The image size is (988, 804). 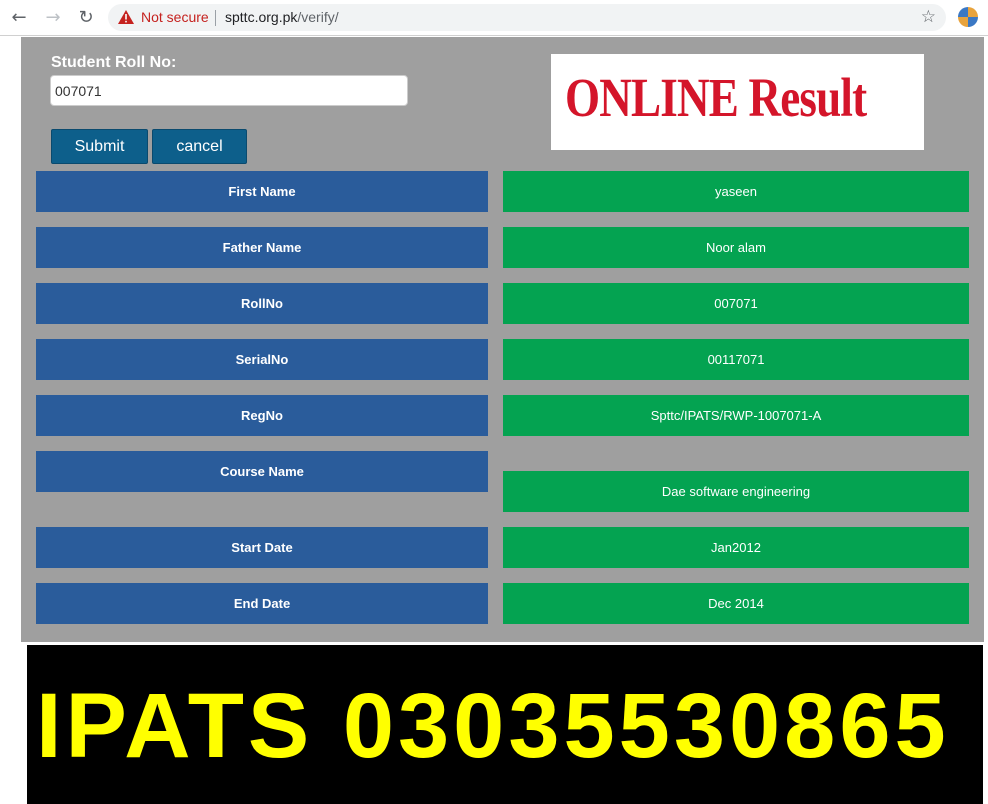 What do you see at coordinates (527, 17) in the screenshot?
I see `address-bar: Not secure spttc.org.pk/verify/ ☆` at bounding box center [527, 17].